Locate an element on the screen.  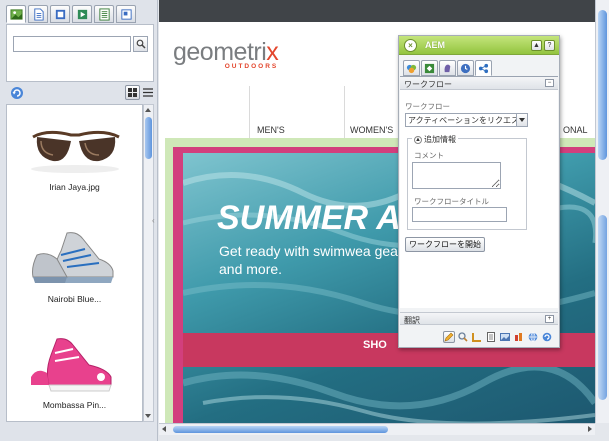
finder-search-area is located at coordinates (80, 53).